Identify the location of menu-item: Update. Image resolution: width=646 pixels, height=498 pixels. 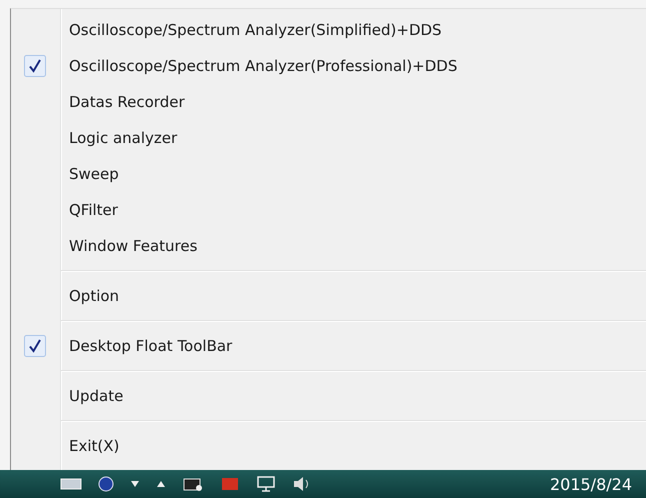
(328, 396).